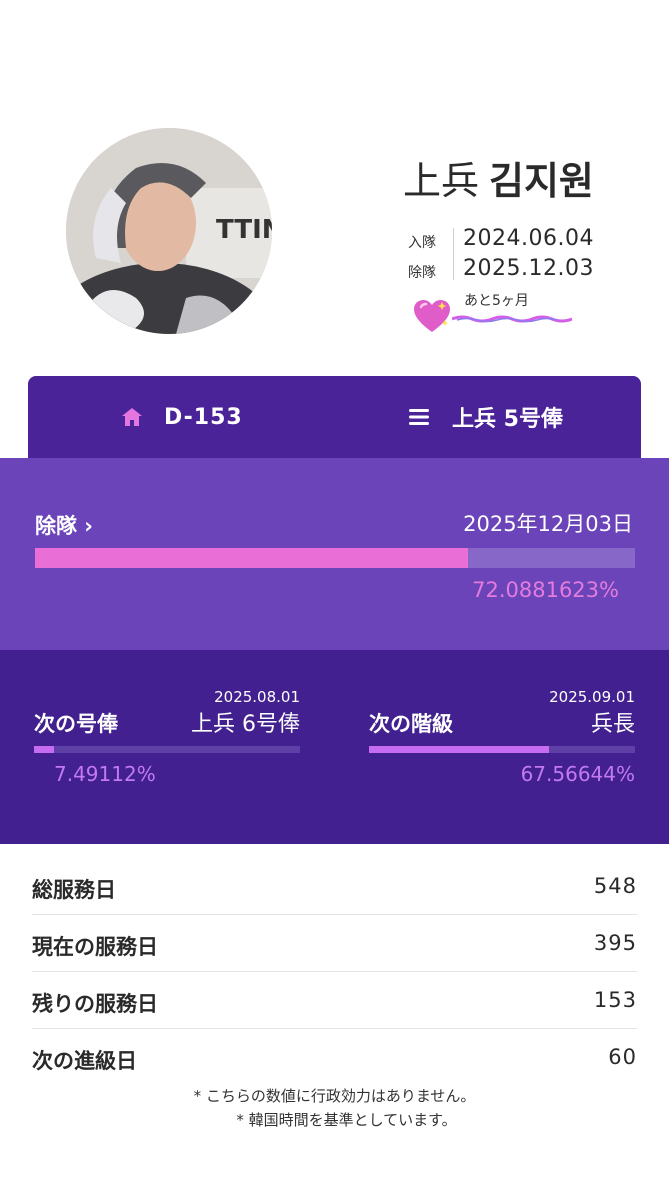  I want to click on stat-row: 総服務日 548, so click(334, 886).